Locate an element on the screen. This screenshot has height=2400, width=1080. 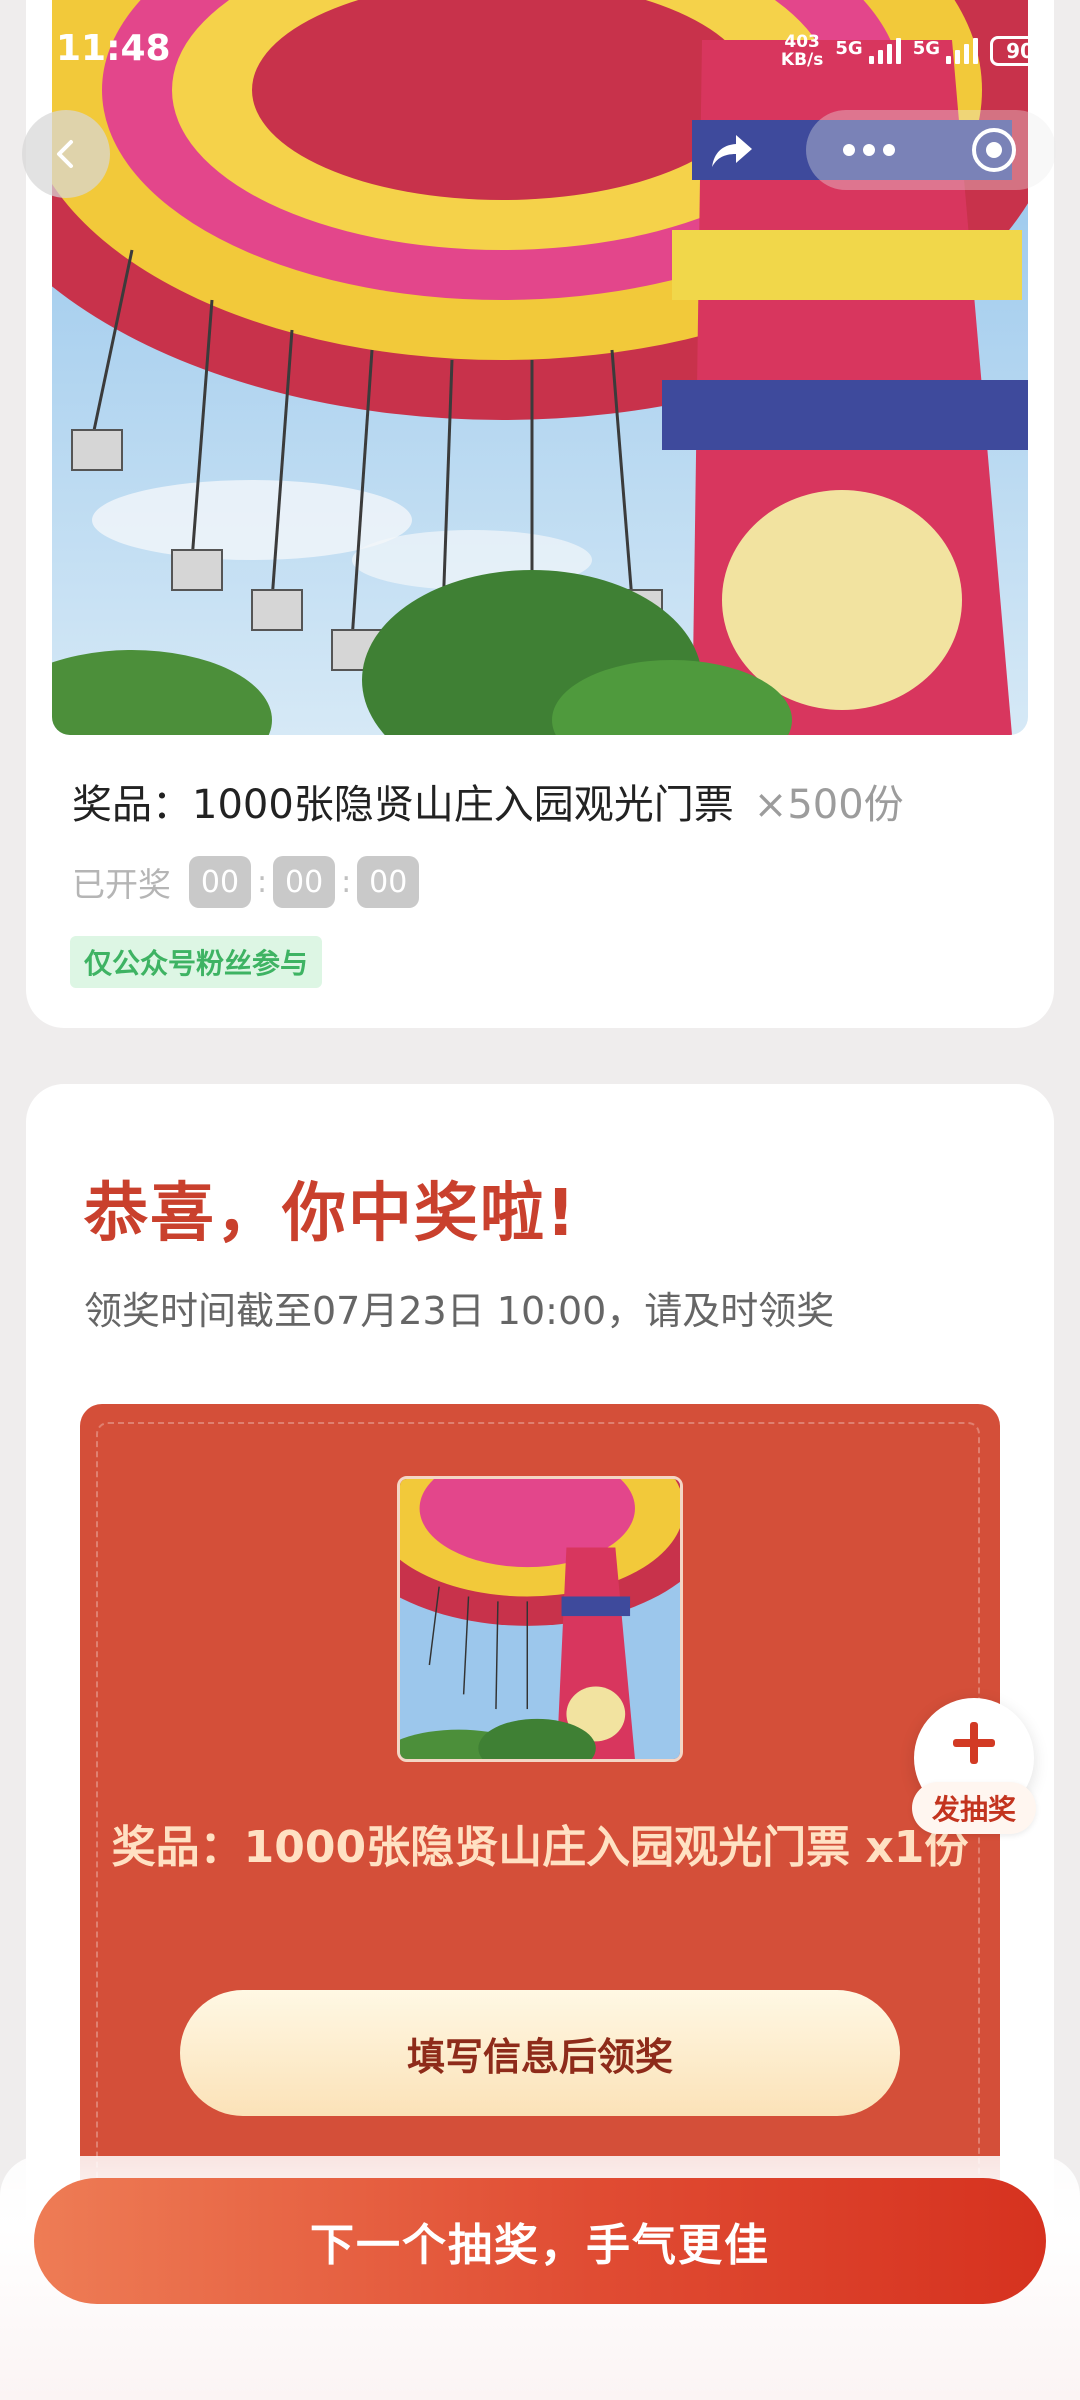
target-circle-icon is located at coordinates (993, 150).